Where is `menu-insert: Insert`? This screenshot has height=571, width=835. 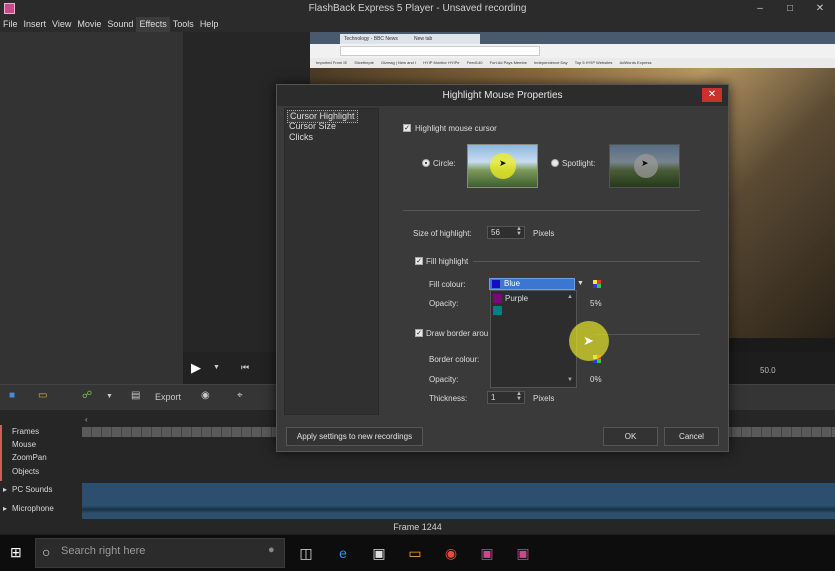
menu-insert: Insert is located at coordinates (35, 24).